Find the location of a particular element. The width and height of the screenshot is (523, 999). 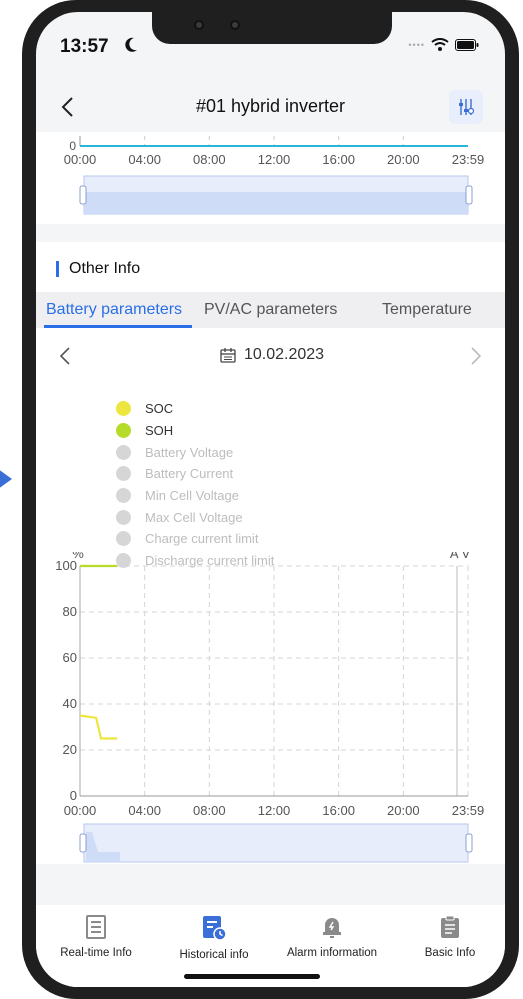

status-icons: •••• is located at coordinates (443, 44).